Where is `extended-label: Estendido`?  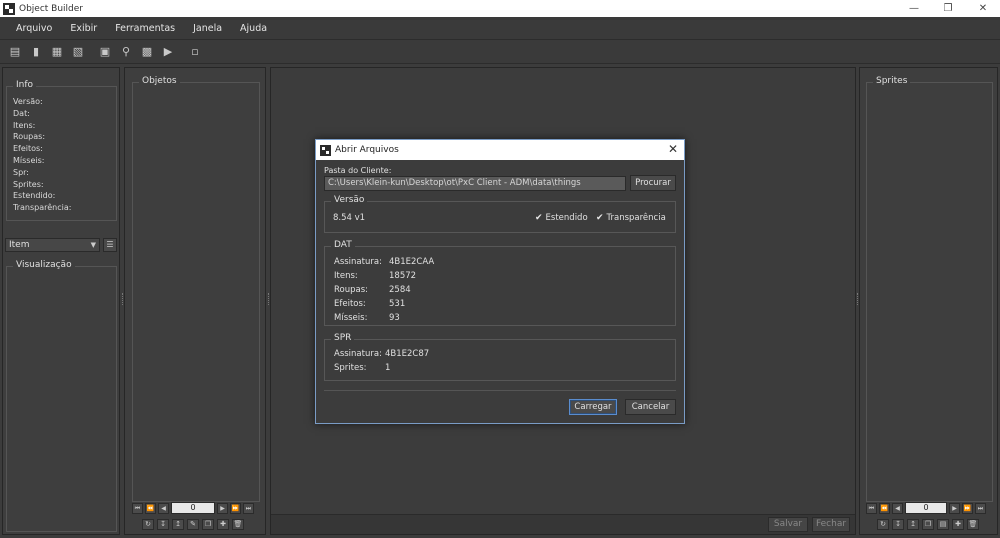 extended-label: Estendido is located at coordinates (566, 218).